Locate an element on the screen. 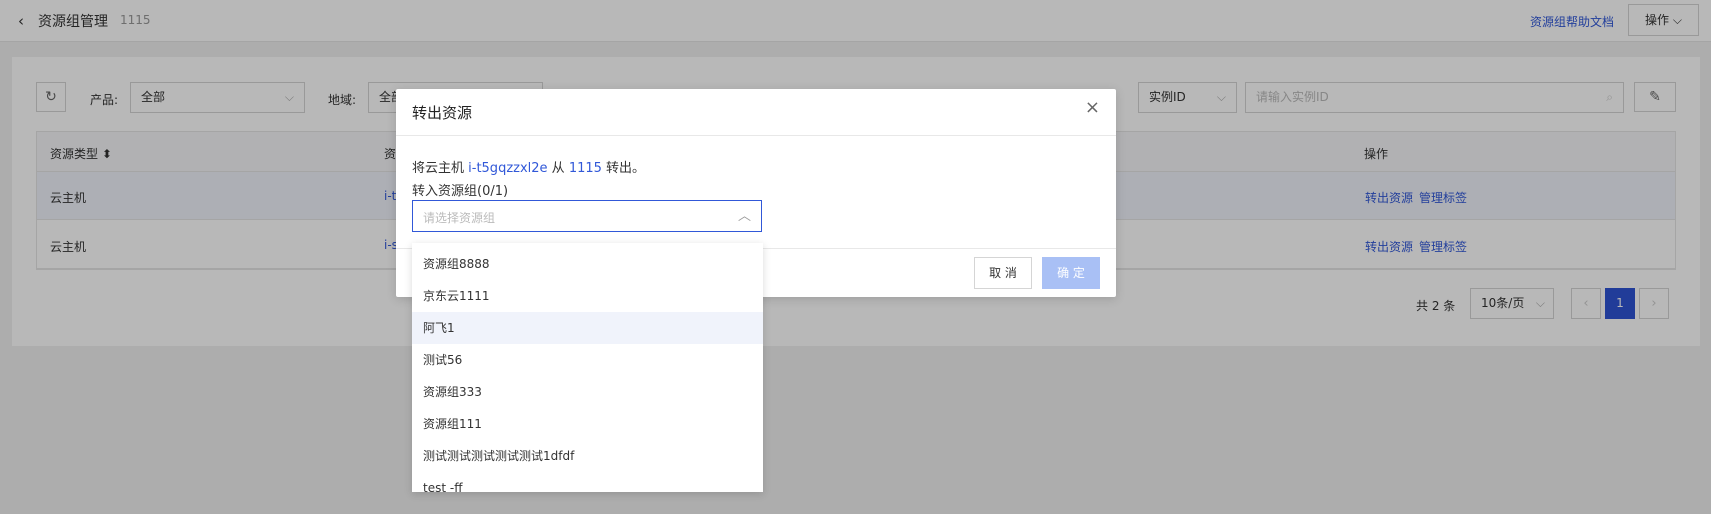 This screenshot has height=514, width=1711. cancel-button: 取 消 is located at coordinates (1003, 273).